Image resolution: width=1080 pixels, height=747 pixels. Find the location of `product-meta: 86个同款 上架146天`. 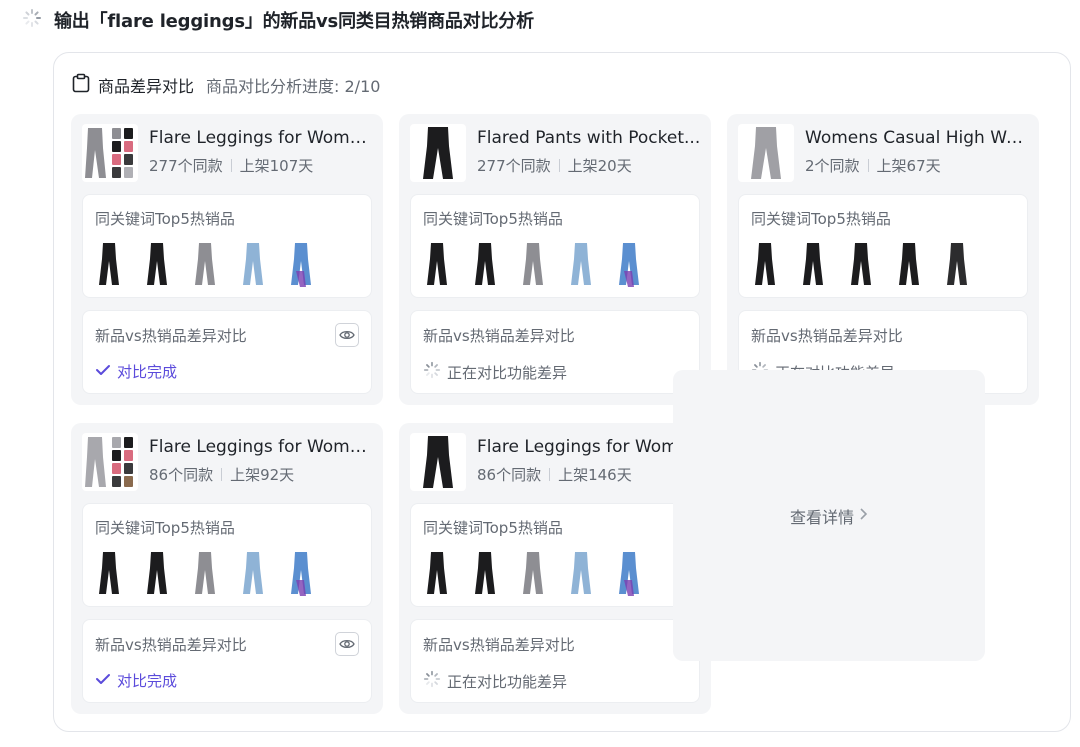

product-meta: 86个同款 上架146天 is located at coordinates (554, 474).